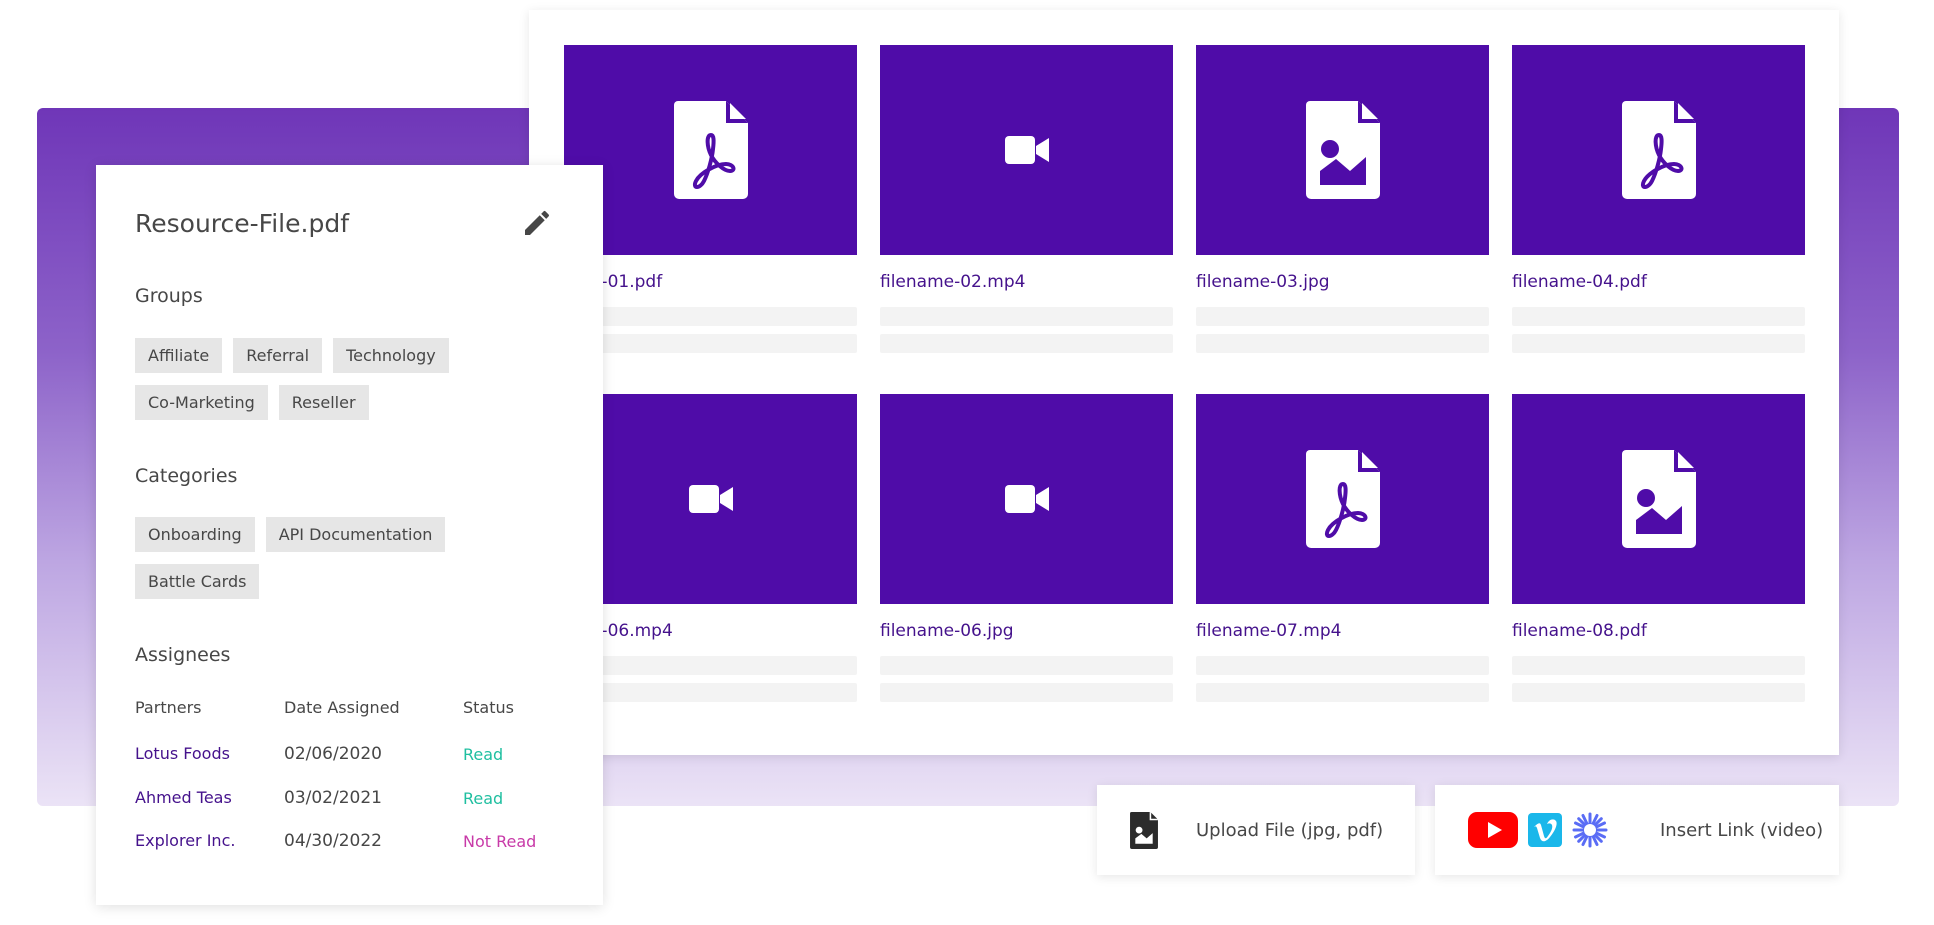 Image resolution: width=1934 pixels, height=925 pixels. What do you see at coordinates (1342, 632) in the screenshot?
I see `file-name: filename-07.mp4` at bounding box center [1342, 632].